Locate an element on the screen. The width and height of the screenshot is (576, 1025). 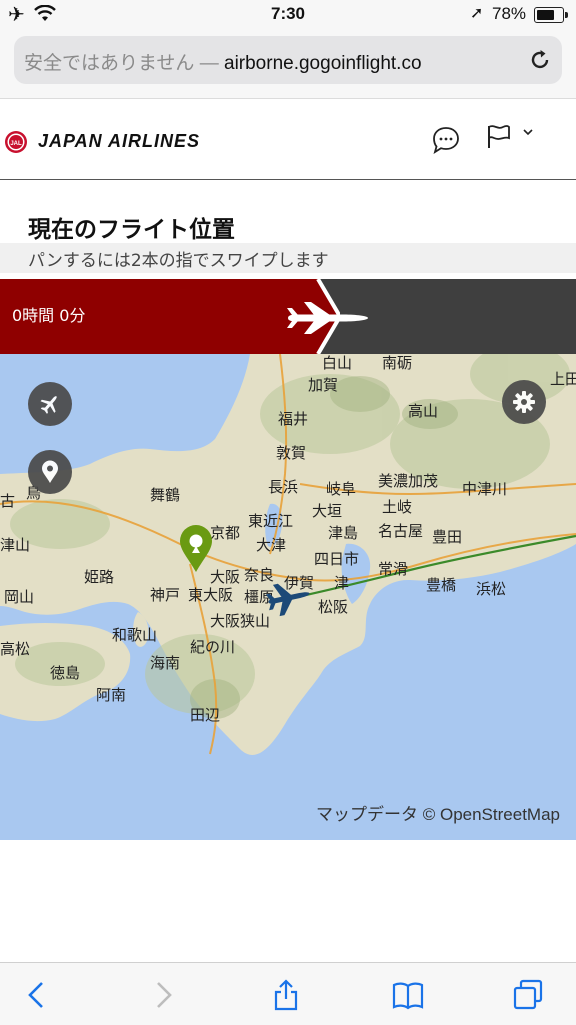
flight-mode-icon is located at coordinates (48, 405).